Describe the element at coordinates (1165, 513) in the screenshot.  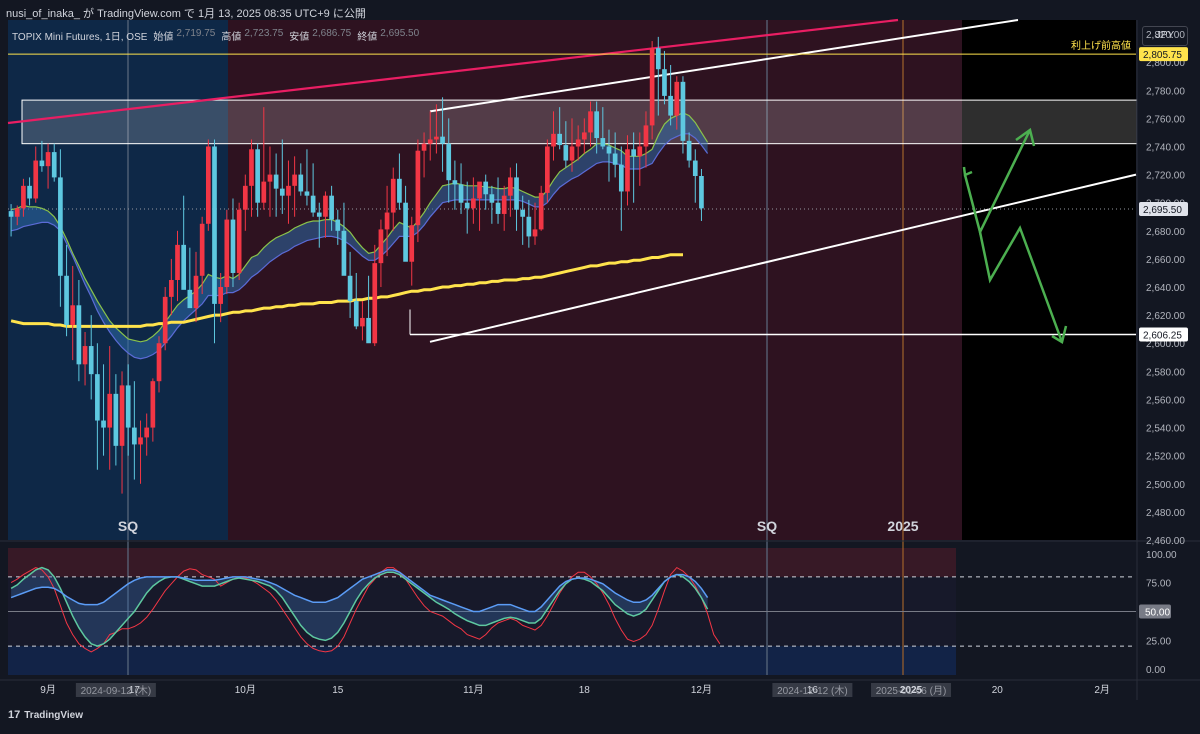
I see `price-tick-label: 2,480.00` at that location.